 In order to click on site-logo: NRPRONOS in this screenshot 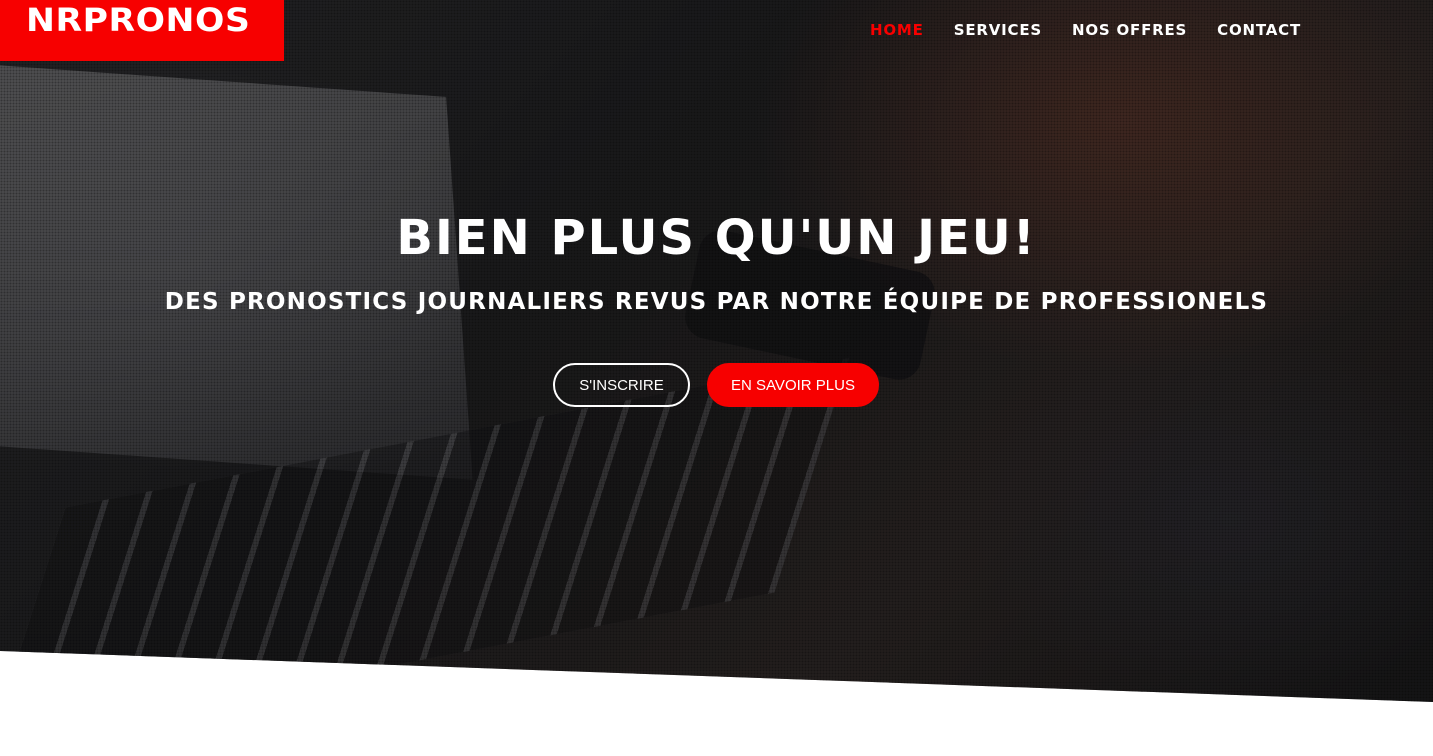, I will do `click(142, 30)`.